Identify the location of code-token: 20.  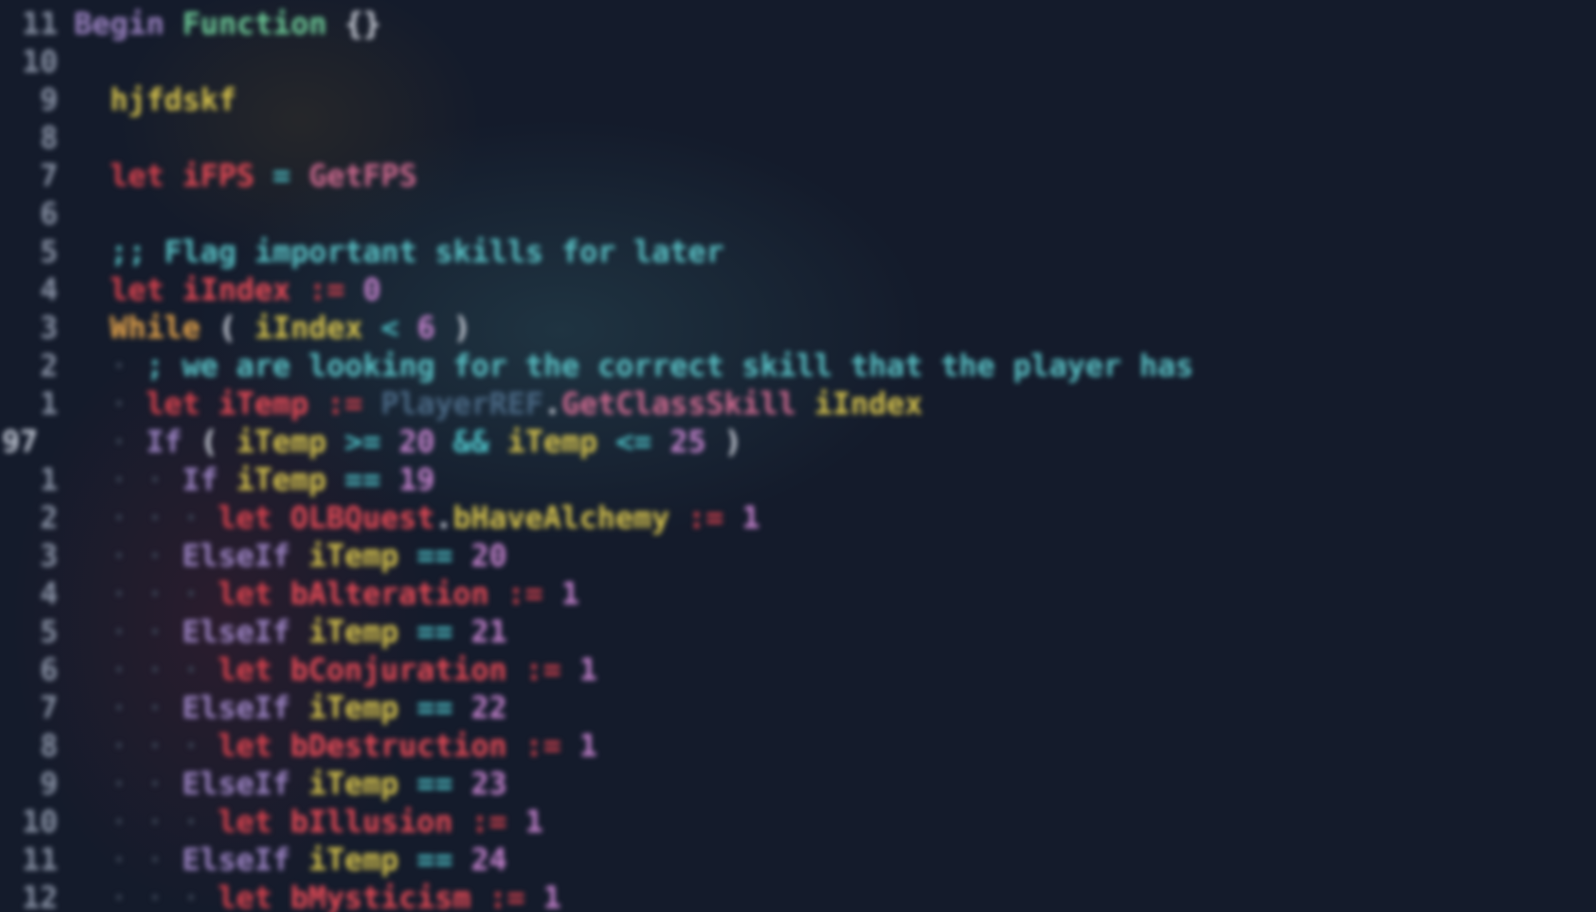
(489, 556).